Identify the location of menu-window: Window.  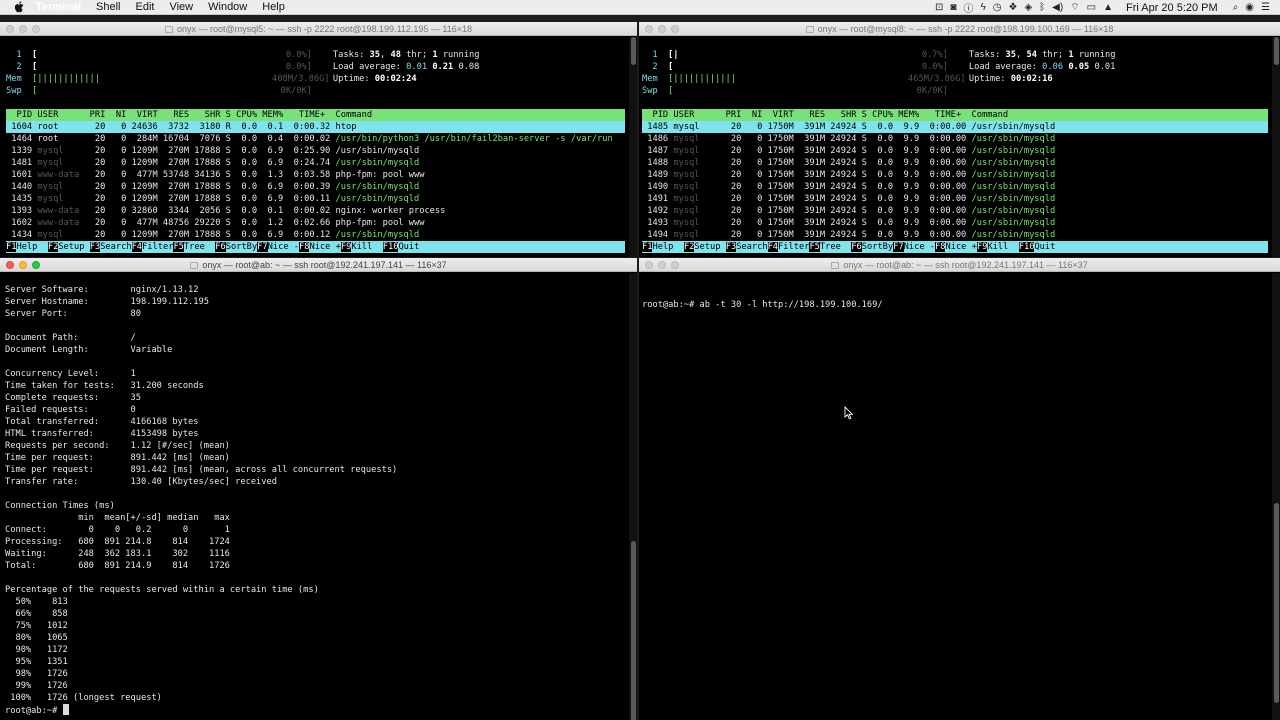
(227, 7).